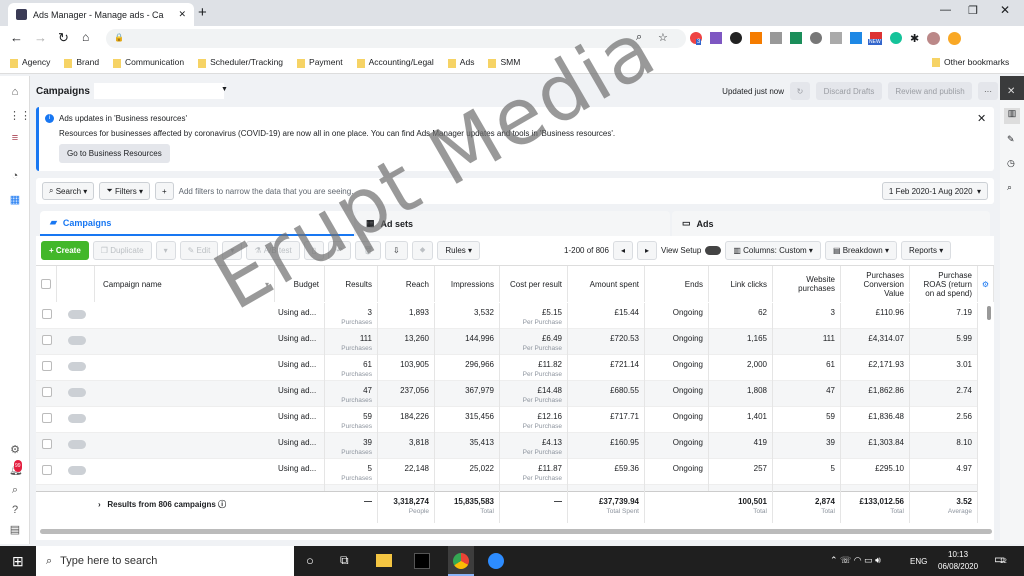 This screenshot has height=576, width=1024. I want to click on reload-icon: ↻, so click(63, 38).